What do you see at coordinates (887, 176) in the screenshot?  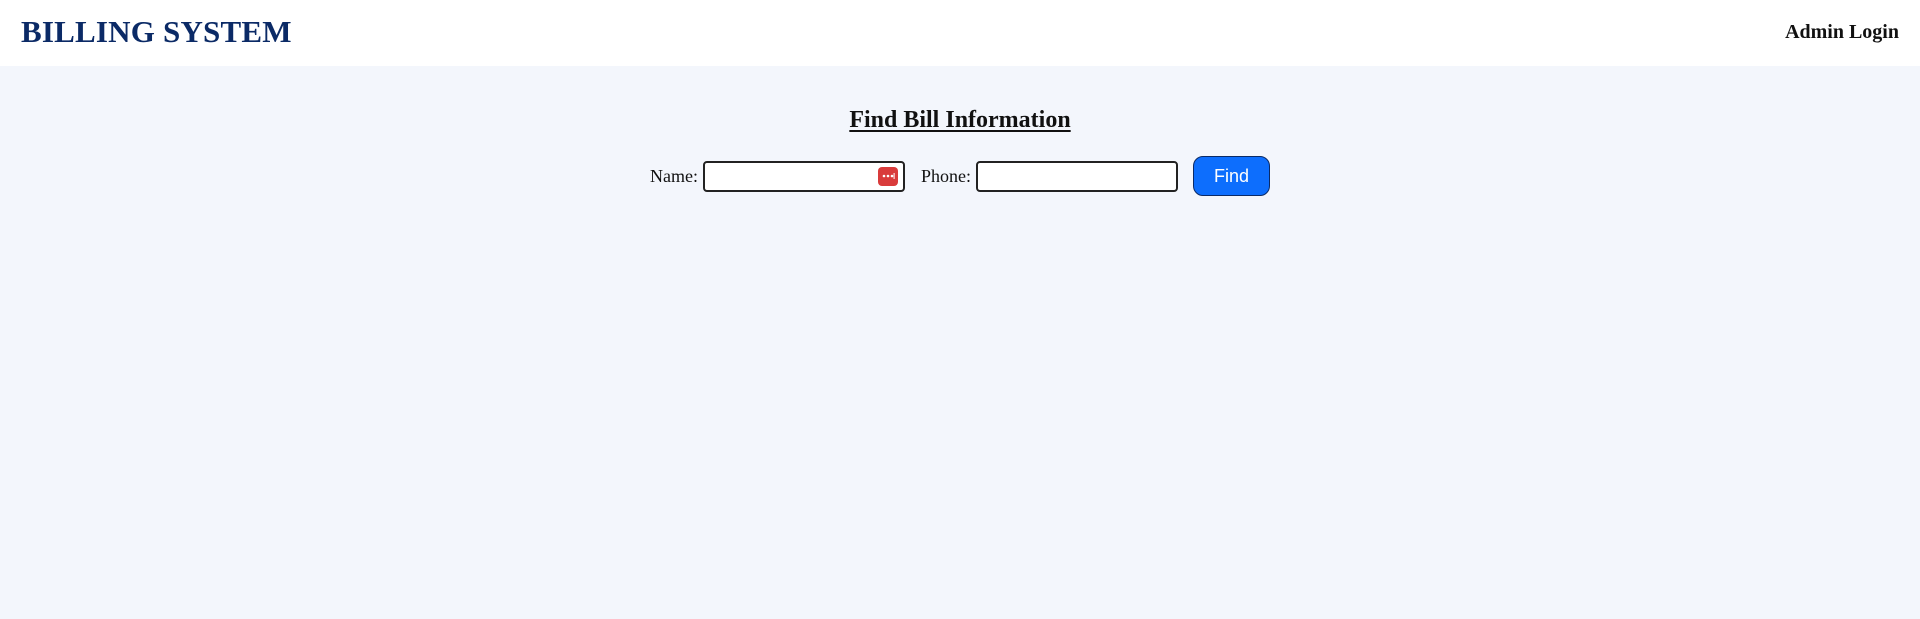 I see `password-manager-icon` at bounding box center [887, 176].